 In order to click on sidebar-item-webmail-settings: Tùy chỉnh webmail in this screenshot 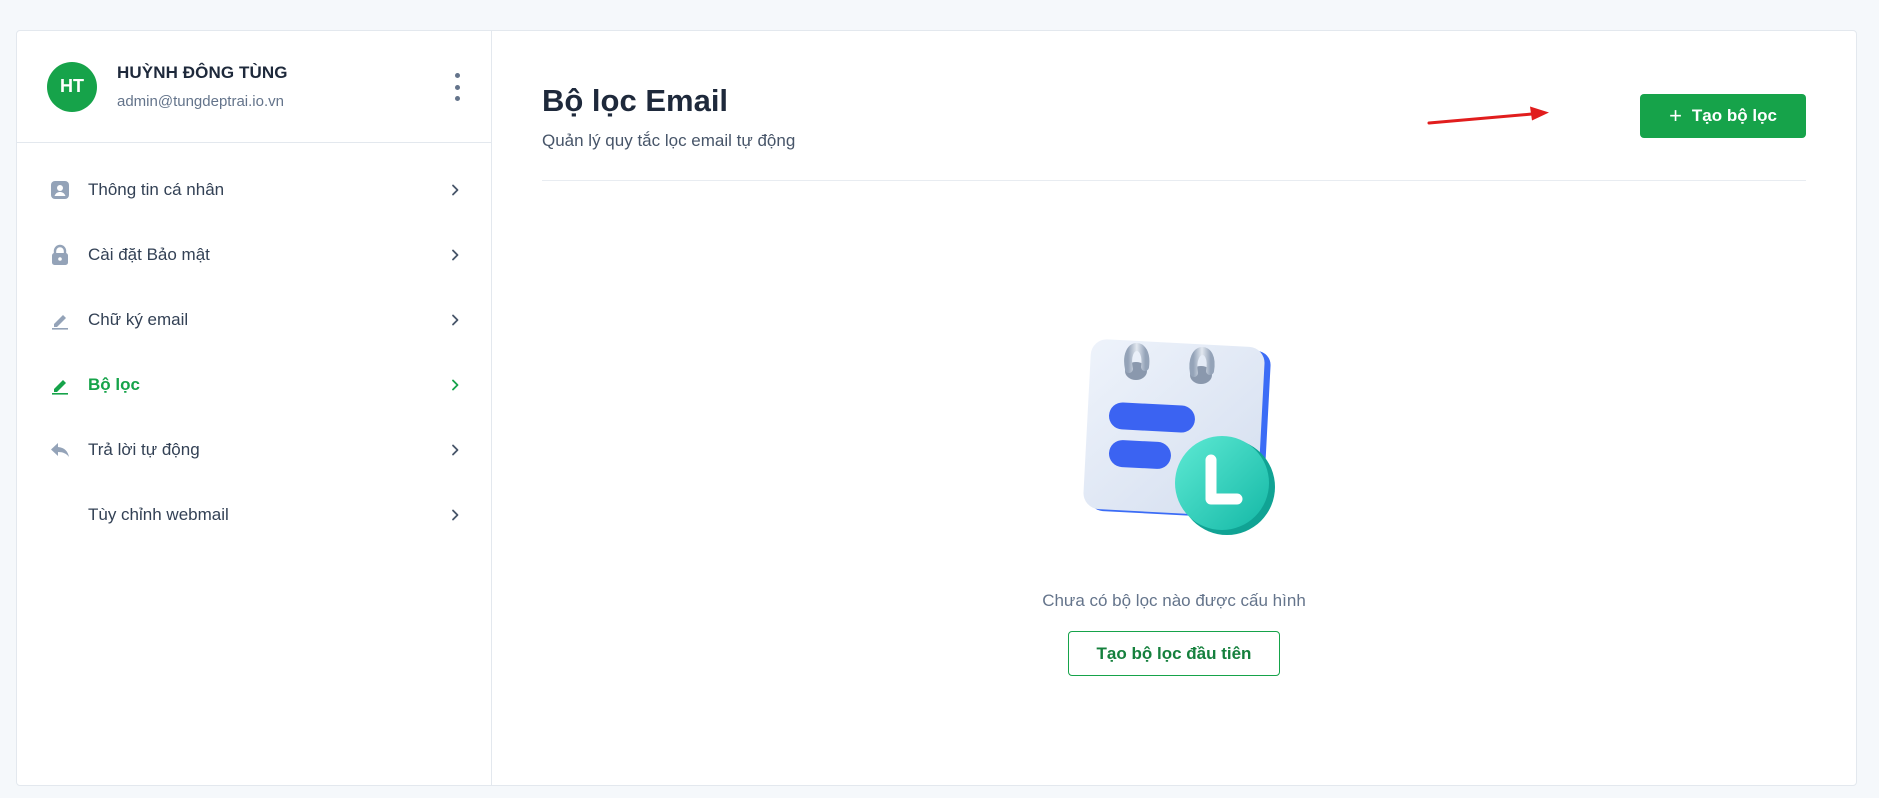, I will do `click(254, 514)`.